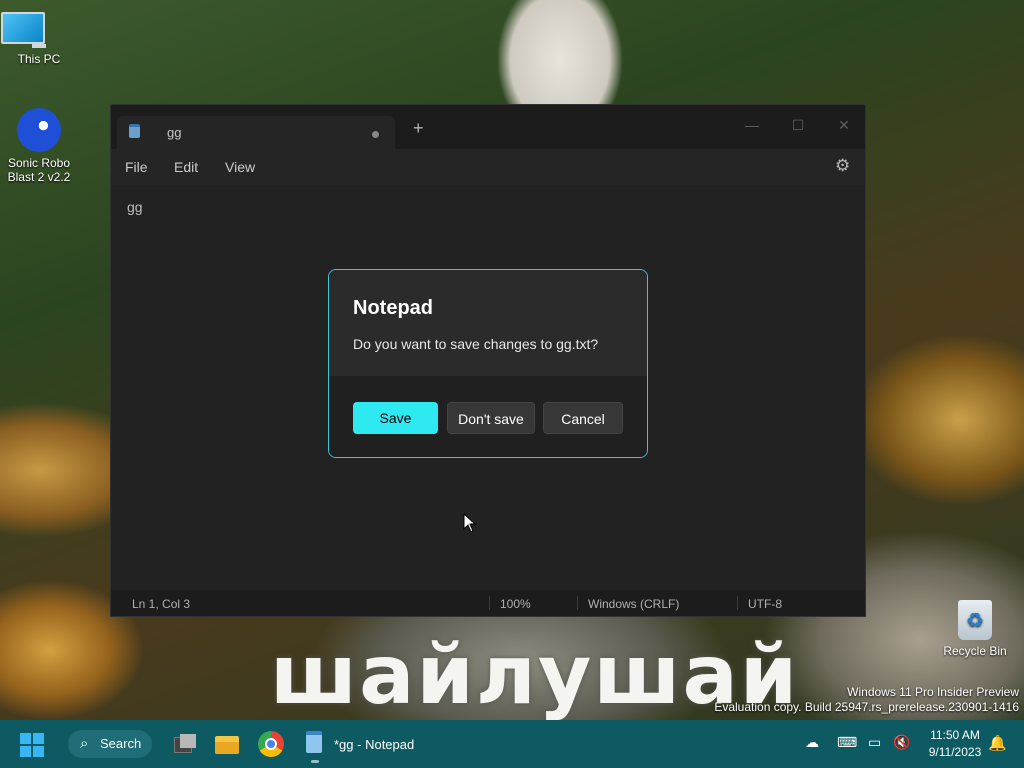 The height and width of the screenshot is (768, 1024). Describe the element at coordinates (491, 418) in the screenshot. I see `dont-save-button: Don't save` at that location.